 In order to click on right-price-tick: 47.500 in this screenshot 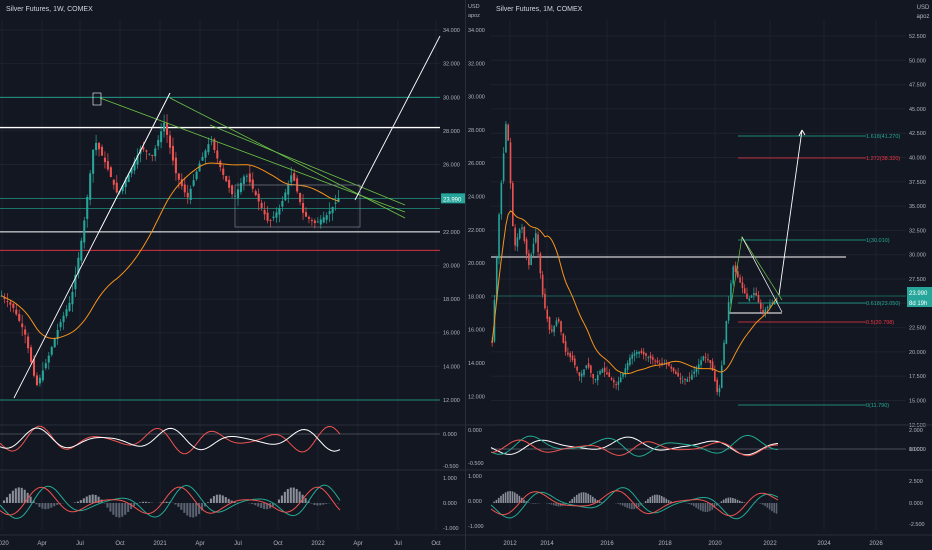, I will do `click(917, 86)`.